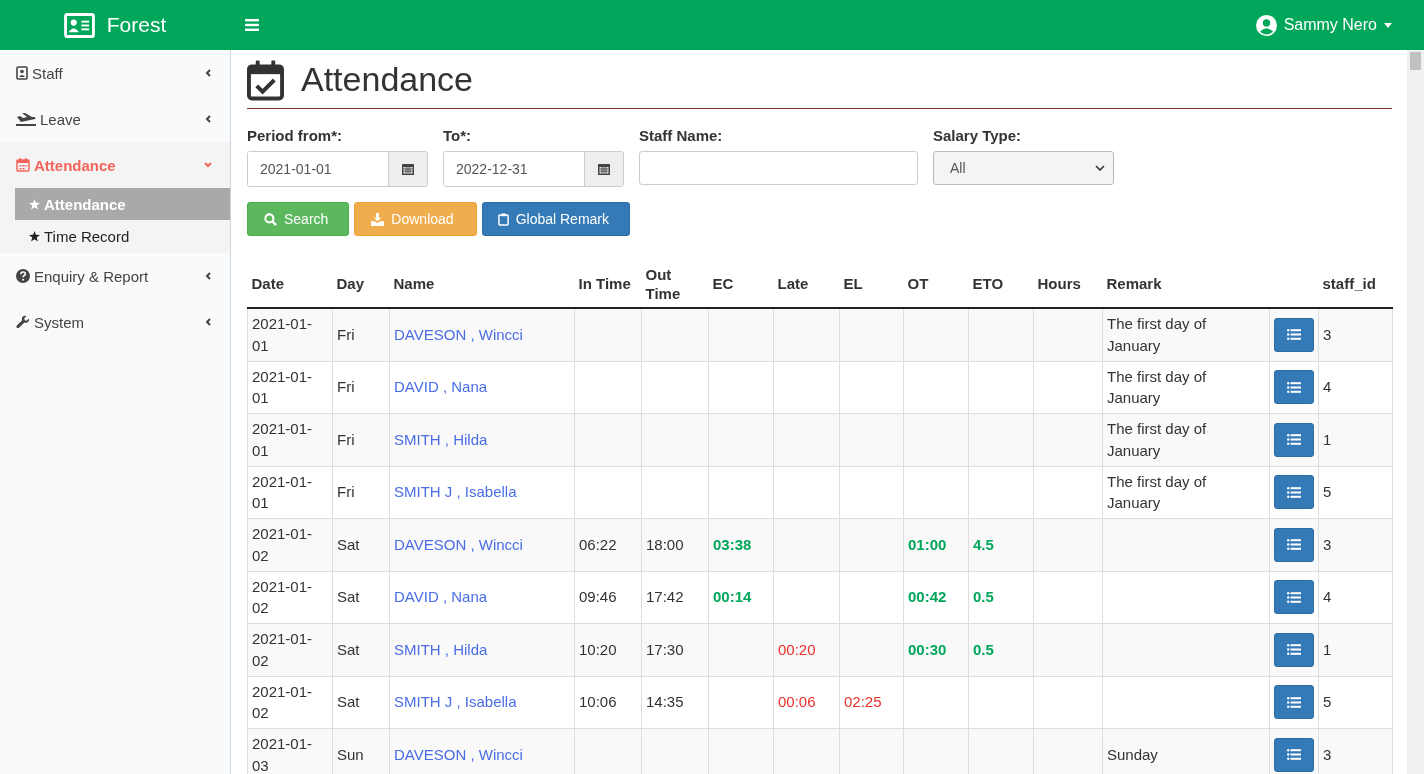 Image resolution: width=1424 pixels, height=774 pixels. What do you see at coordinates (458, 135) in the screenshot?
I see `field-label: To*:` at bounding box center [458, 135].